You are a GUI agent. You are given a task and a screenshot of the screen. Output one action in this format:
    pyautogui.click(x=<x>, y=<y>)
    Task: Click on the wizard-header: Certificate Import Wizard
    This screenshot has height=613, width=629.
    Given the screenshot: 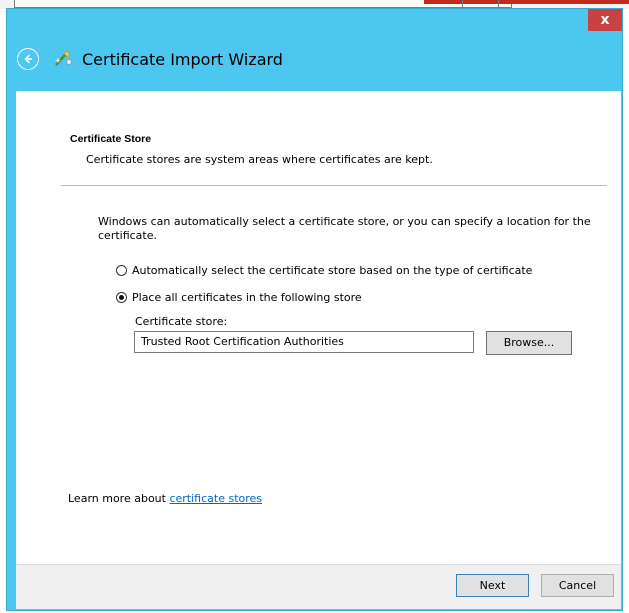 What is the action you would take?
    pyautogui.click(x=150, y=59)
    